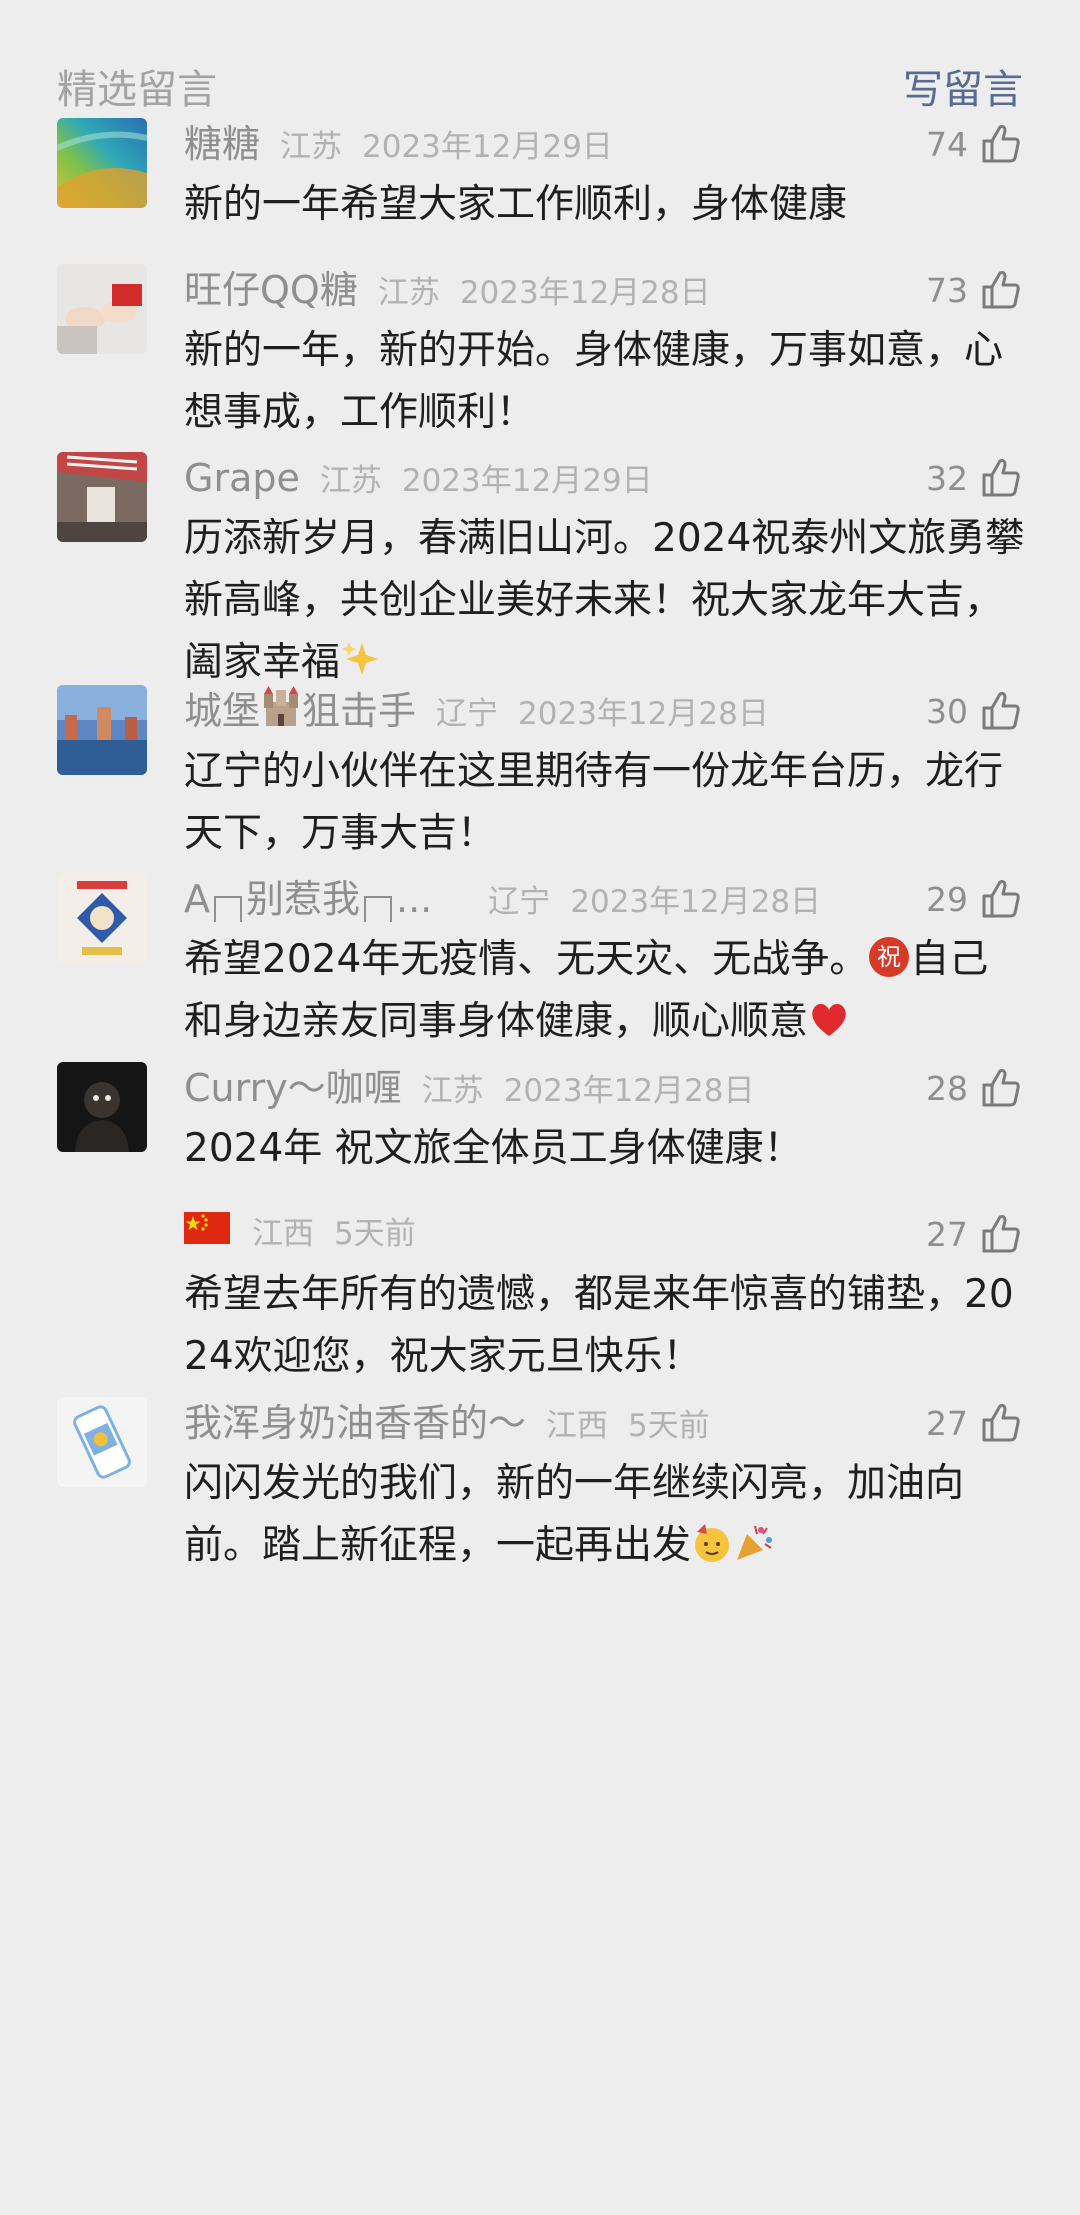 The height and width of the screenshot is (2215, 1080). I want to click on like-button: 73, so click(975, 290).